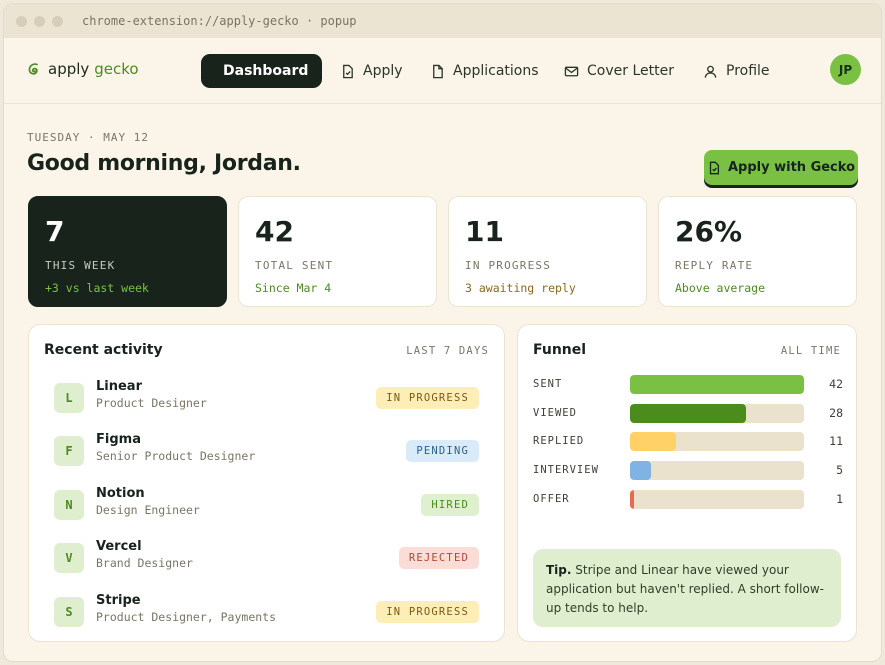 The height and width of the screenshot is (665, 885). What do you see at coordinates (88, 137) in the screenshot?
I see `date-label: TUESDAY · MAY 12` at bounding box center [88, 137].